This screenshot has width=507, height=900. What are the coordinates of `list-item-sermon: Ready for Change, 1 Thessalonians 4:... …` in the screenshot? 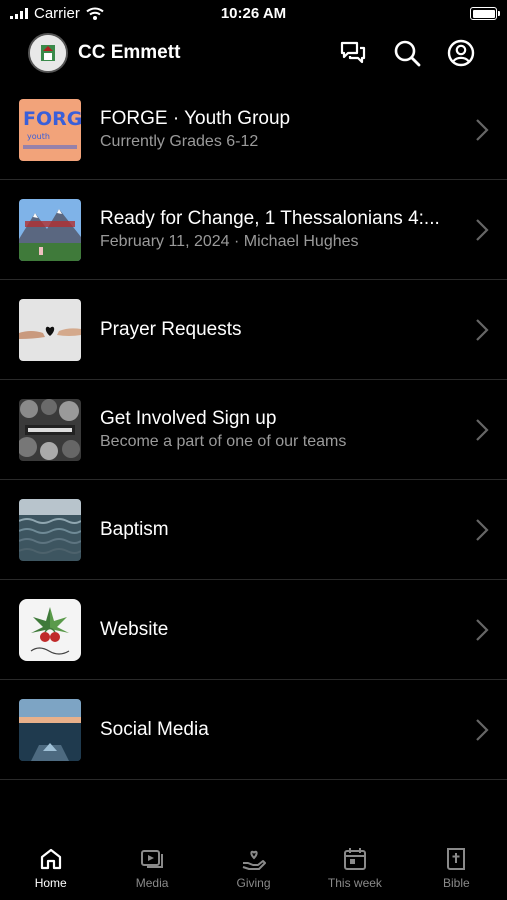 It's located at (253, 230).